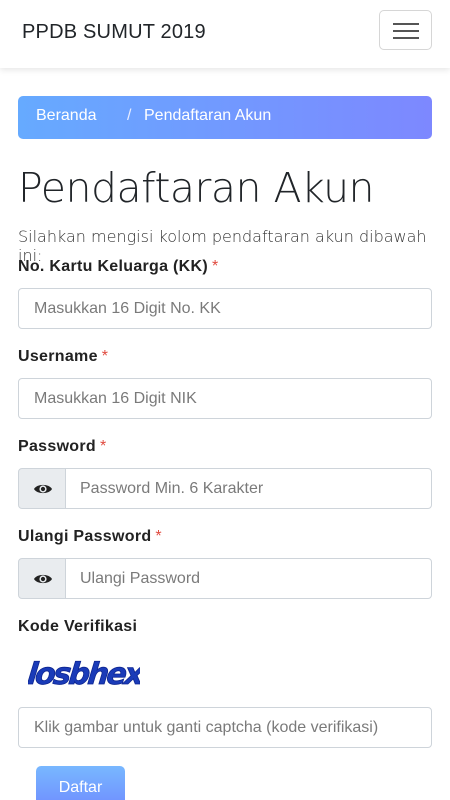 The image size is (450, 800). I want to click on page-title: Pendaftaran Akun, so click(196, 188).